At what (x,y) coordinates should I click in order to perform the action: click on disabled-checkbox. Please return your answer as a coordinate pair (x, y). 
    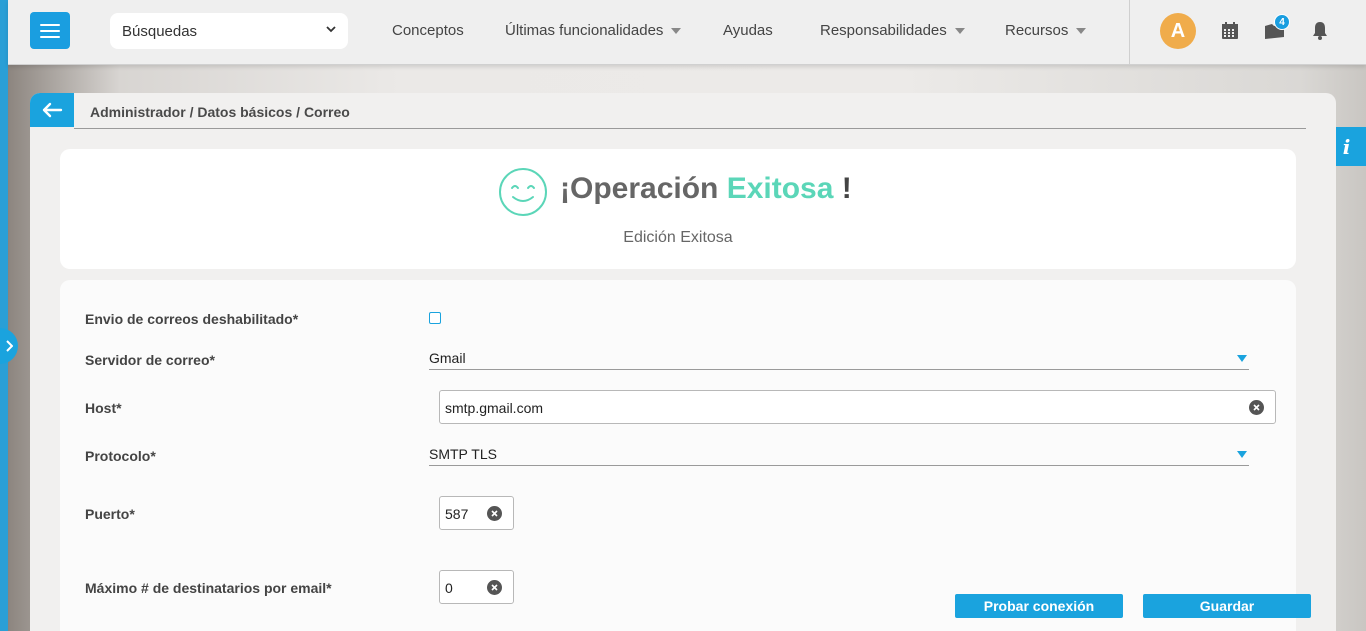
    Looking at the image, I should click on (435, 318).